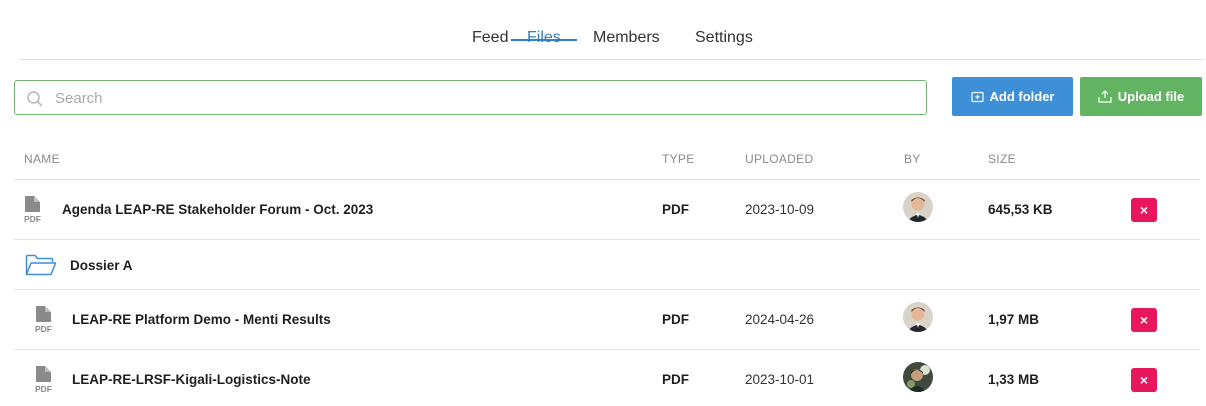 The image size is (1206, 406). Describe the element at coordinates (1105, 96) in the screenshot. I see `upload-icon` at that location.